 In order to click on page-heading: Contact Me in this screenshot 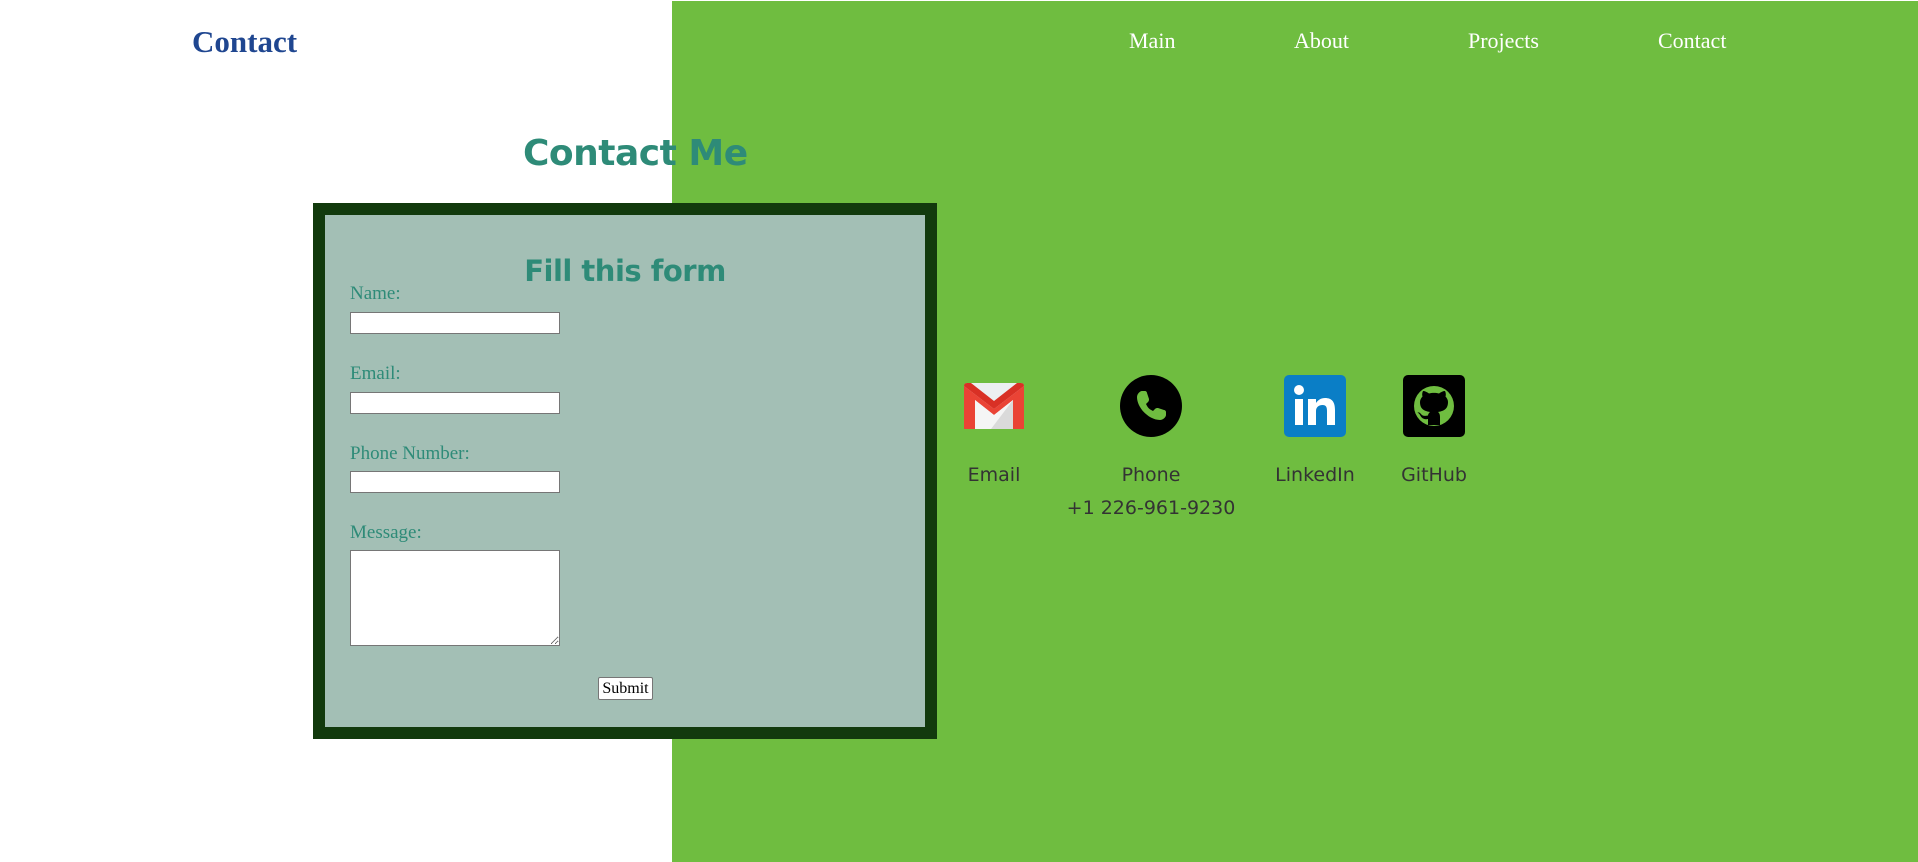, I will do `click(635, 153)`.